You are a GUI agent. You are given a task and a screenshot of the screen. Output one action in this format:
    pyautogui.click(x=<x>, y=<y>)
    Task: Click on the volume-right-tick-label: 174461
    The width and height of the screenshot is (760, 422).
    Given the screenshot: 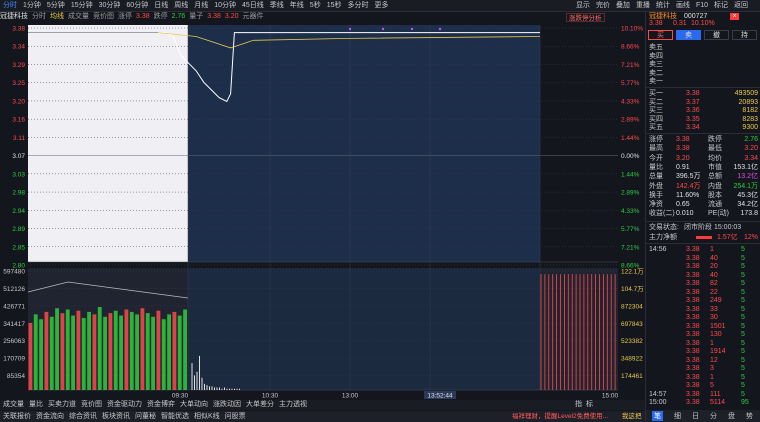 What is the action you would take?
    pyautogui.click(x=632, y=376)
    